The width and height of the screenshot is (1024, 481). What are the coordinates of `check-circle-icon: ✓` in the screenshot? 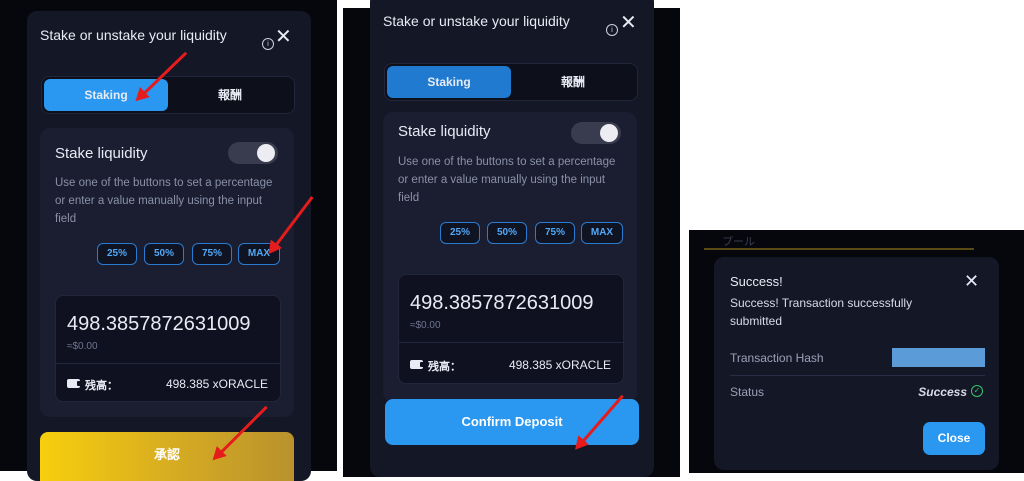 It's located at (977, 391).